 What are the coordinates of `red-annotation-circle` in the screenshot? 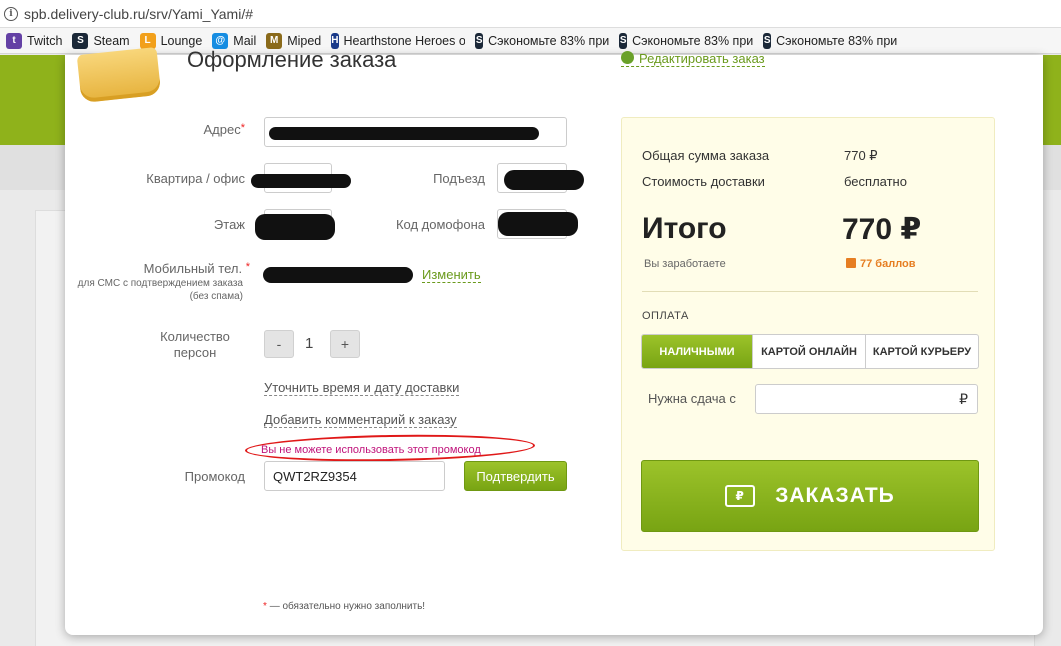 It's located at (390, 448).